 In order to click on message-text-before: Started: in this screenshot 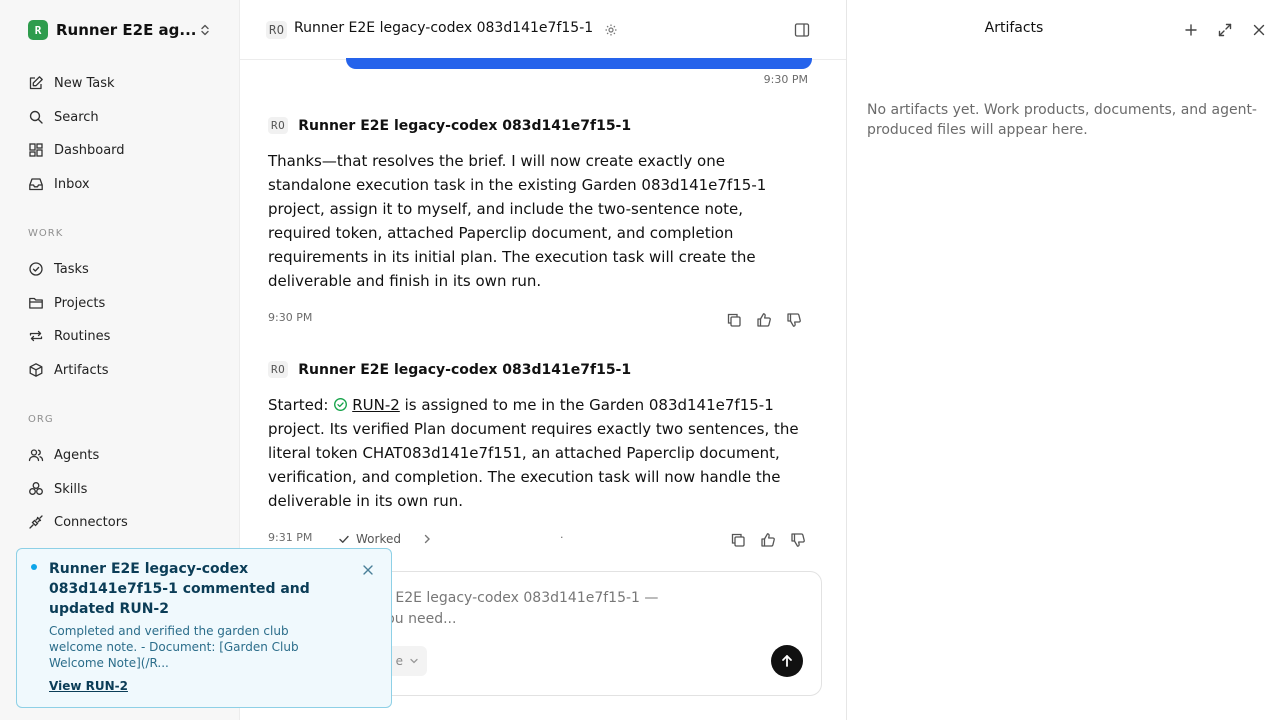, I will do `click(301, 405)`.